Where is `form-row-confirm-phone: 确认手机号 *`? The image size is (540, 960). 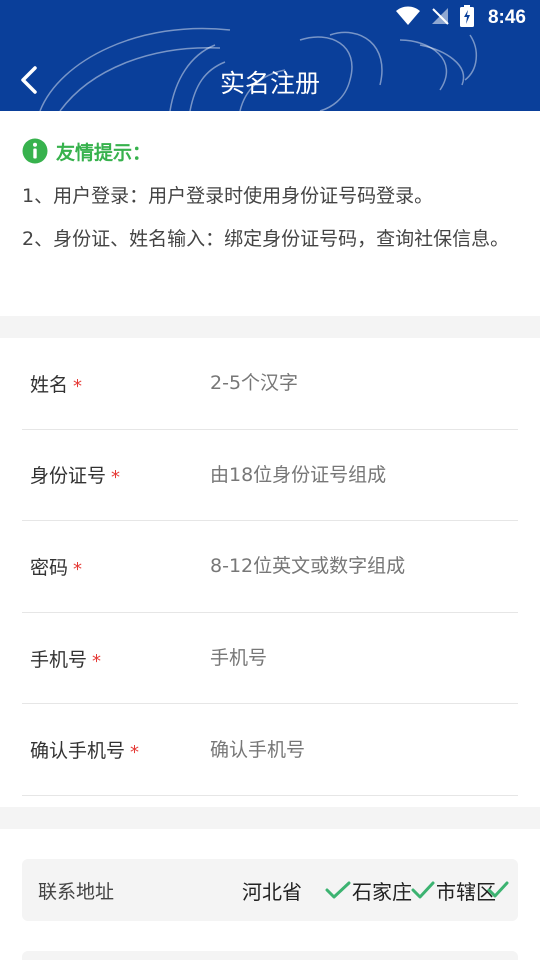 form-row-confirm-phone: 确认手机号 * is located at coordinates (270, 750).